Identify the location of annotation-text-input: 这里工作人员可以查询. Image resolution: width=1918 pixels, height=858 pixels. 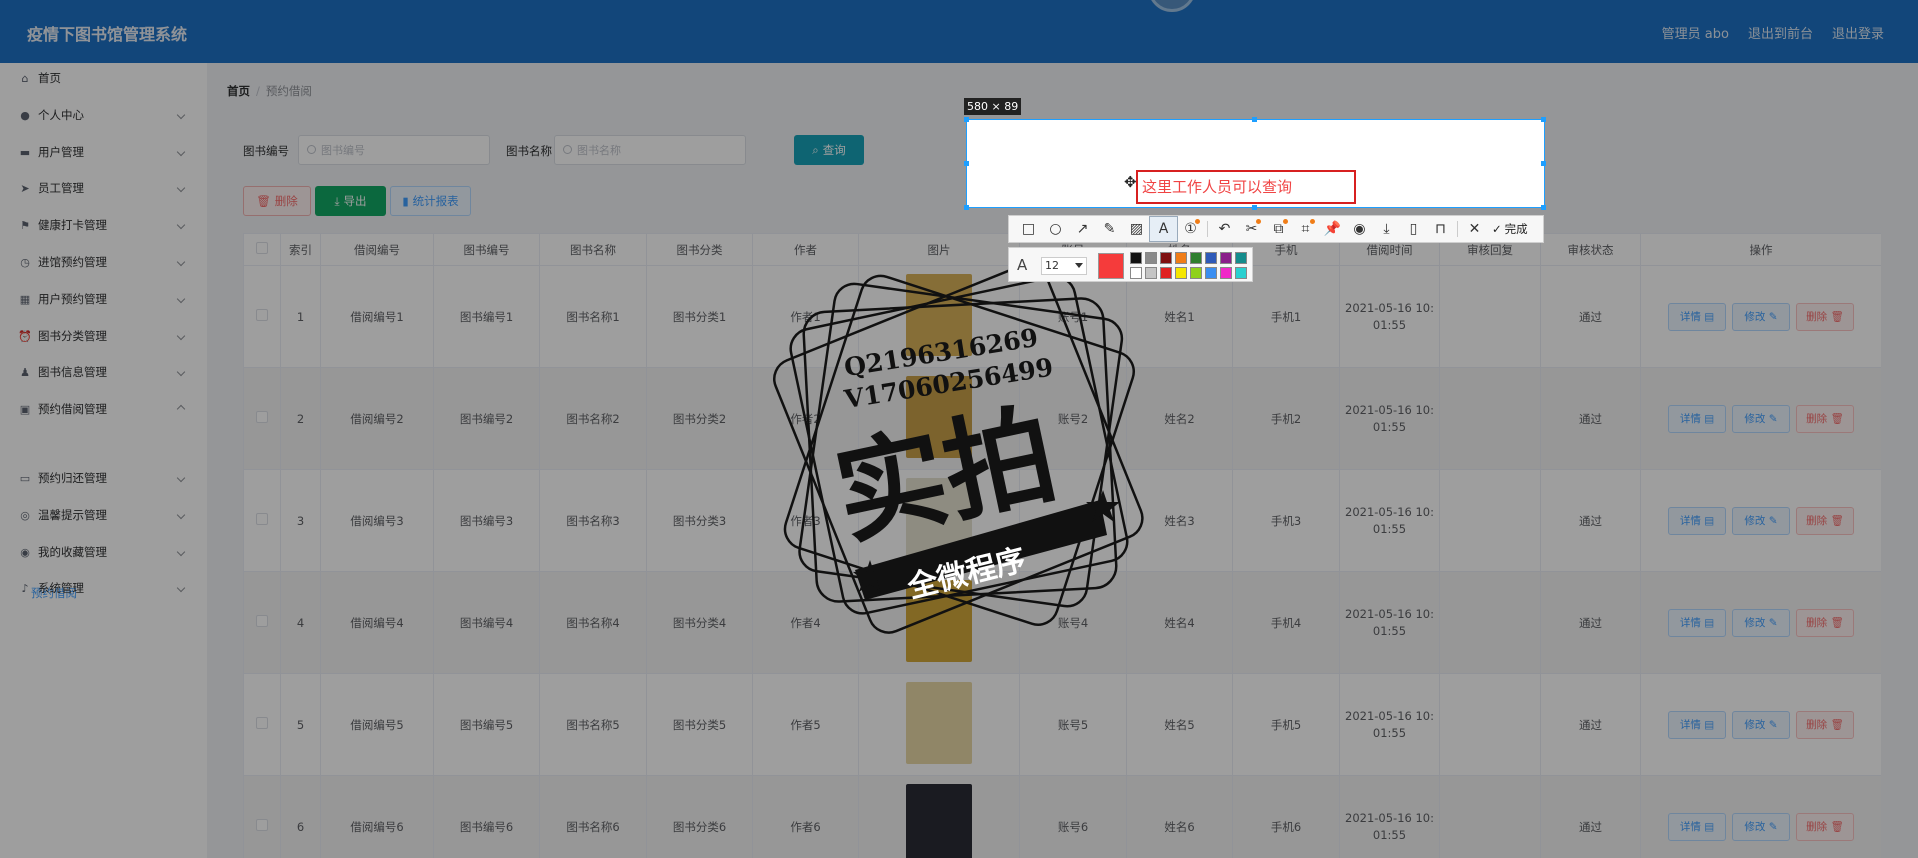
(1246, 187).